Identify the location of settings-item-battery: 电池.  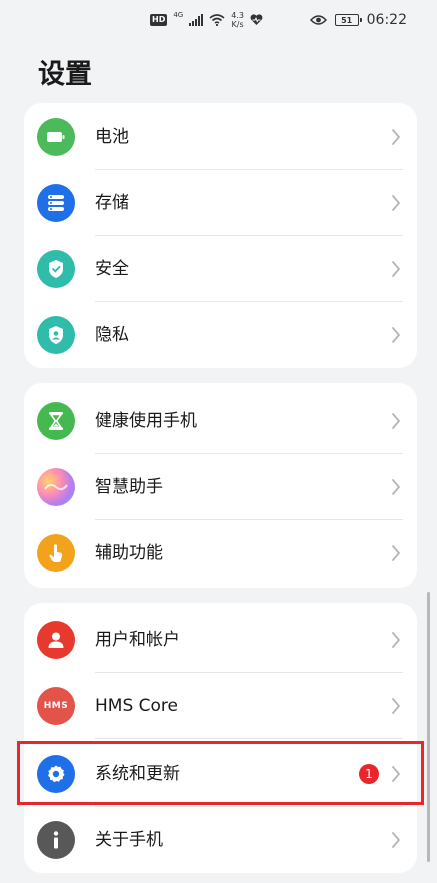
(220, 137).